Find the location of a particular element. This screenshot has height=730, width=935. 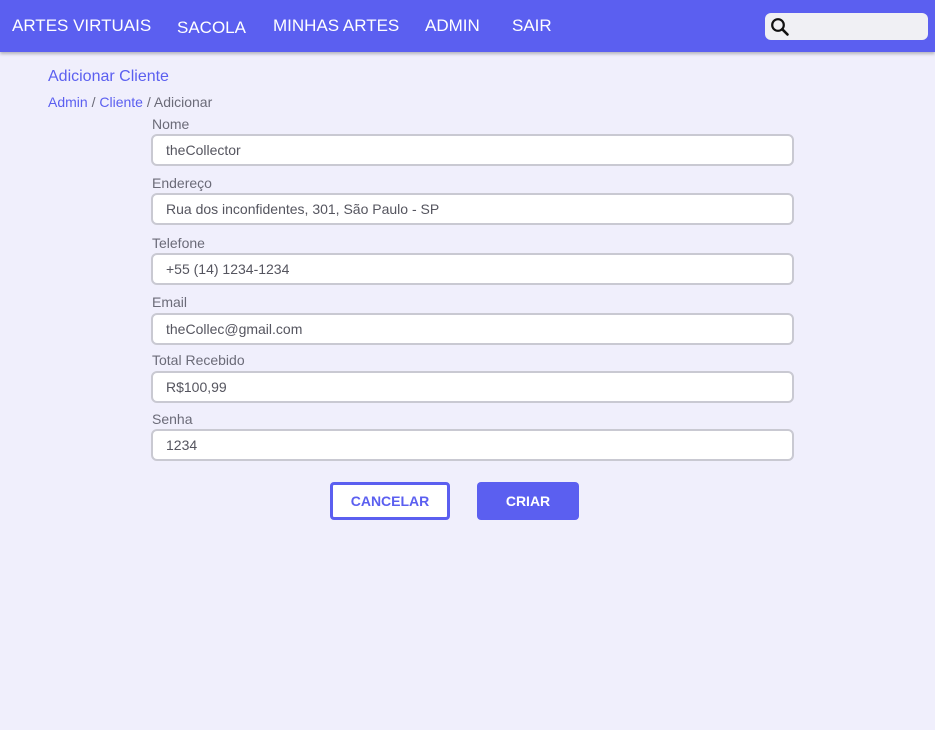

telefone-input is located at coordinates (472, 269).